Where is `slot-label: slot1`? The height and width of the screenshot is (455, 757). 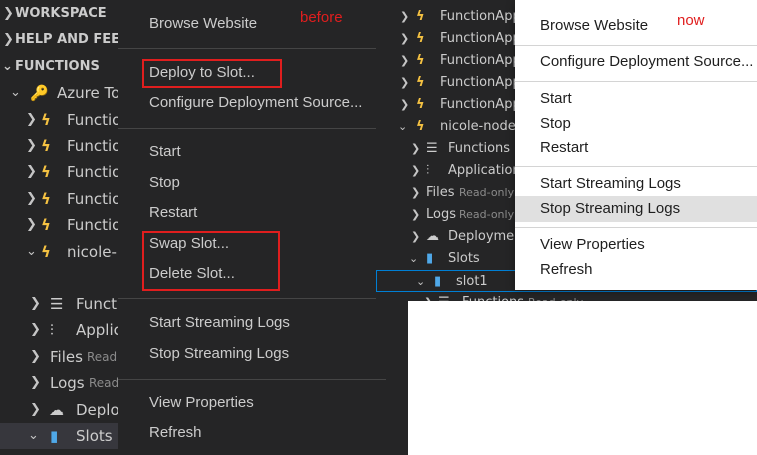
slot-label: slot1 is located at coordinates (472, 281).